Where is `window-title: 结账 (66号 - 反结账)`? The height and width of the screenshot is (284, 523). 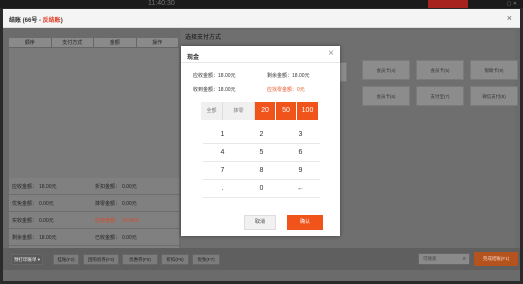
window-title: 结账 (66号 - 反结账) is located at coordinates (36, 21).